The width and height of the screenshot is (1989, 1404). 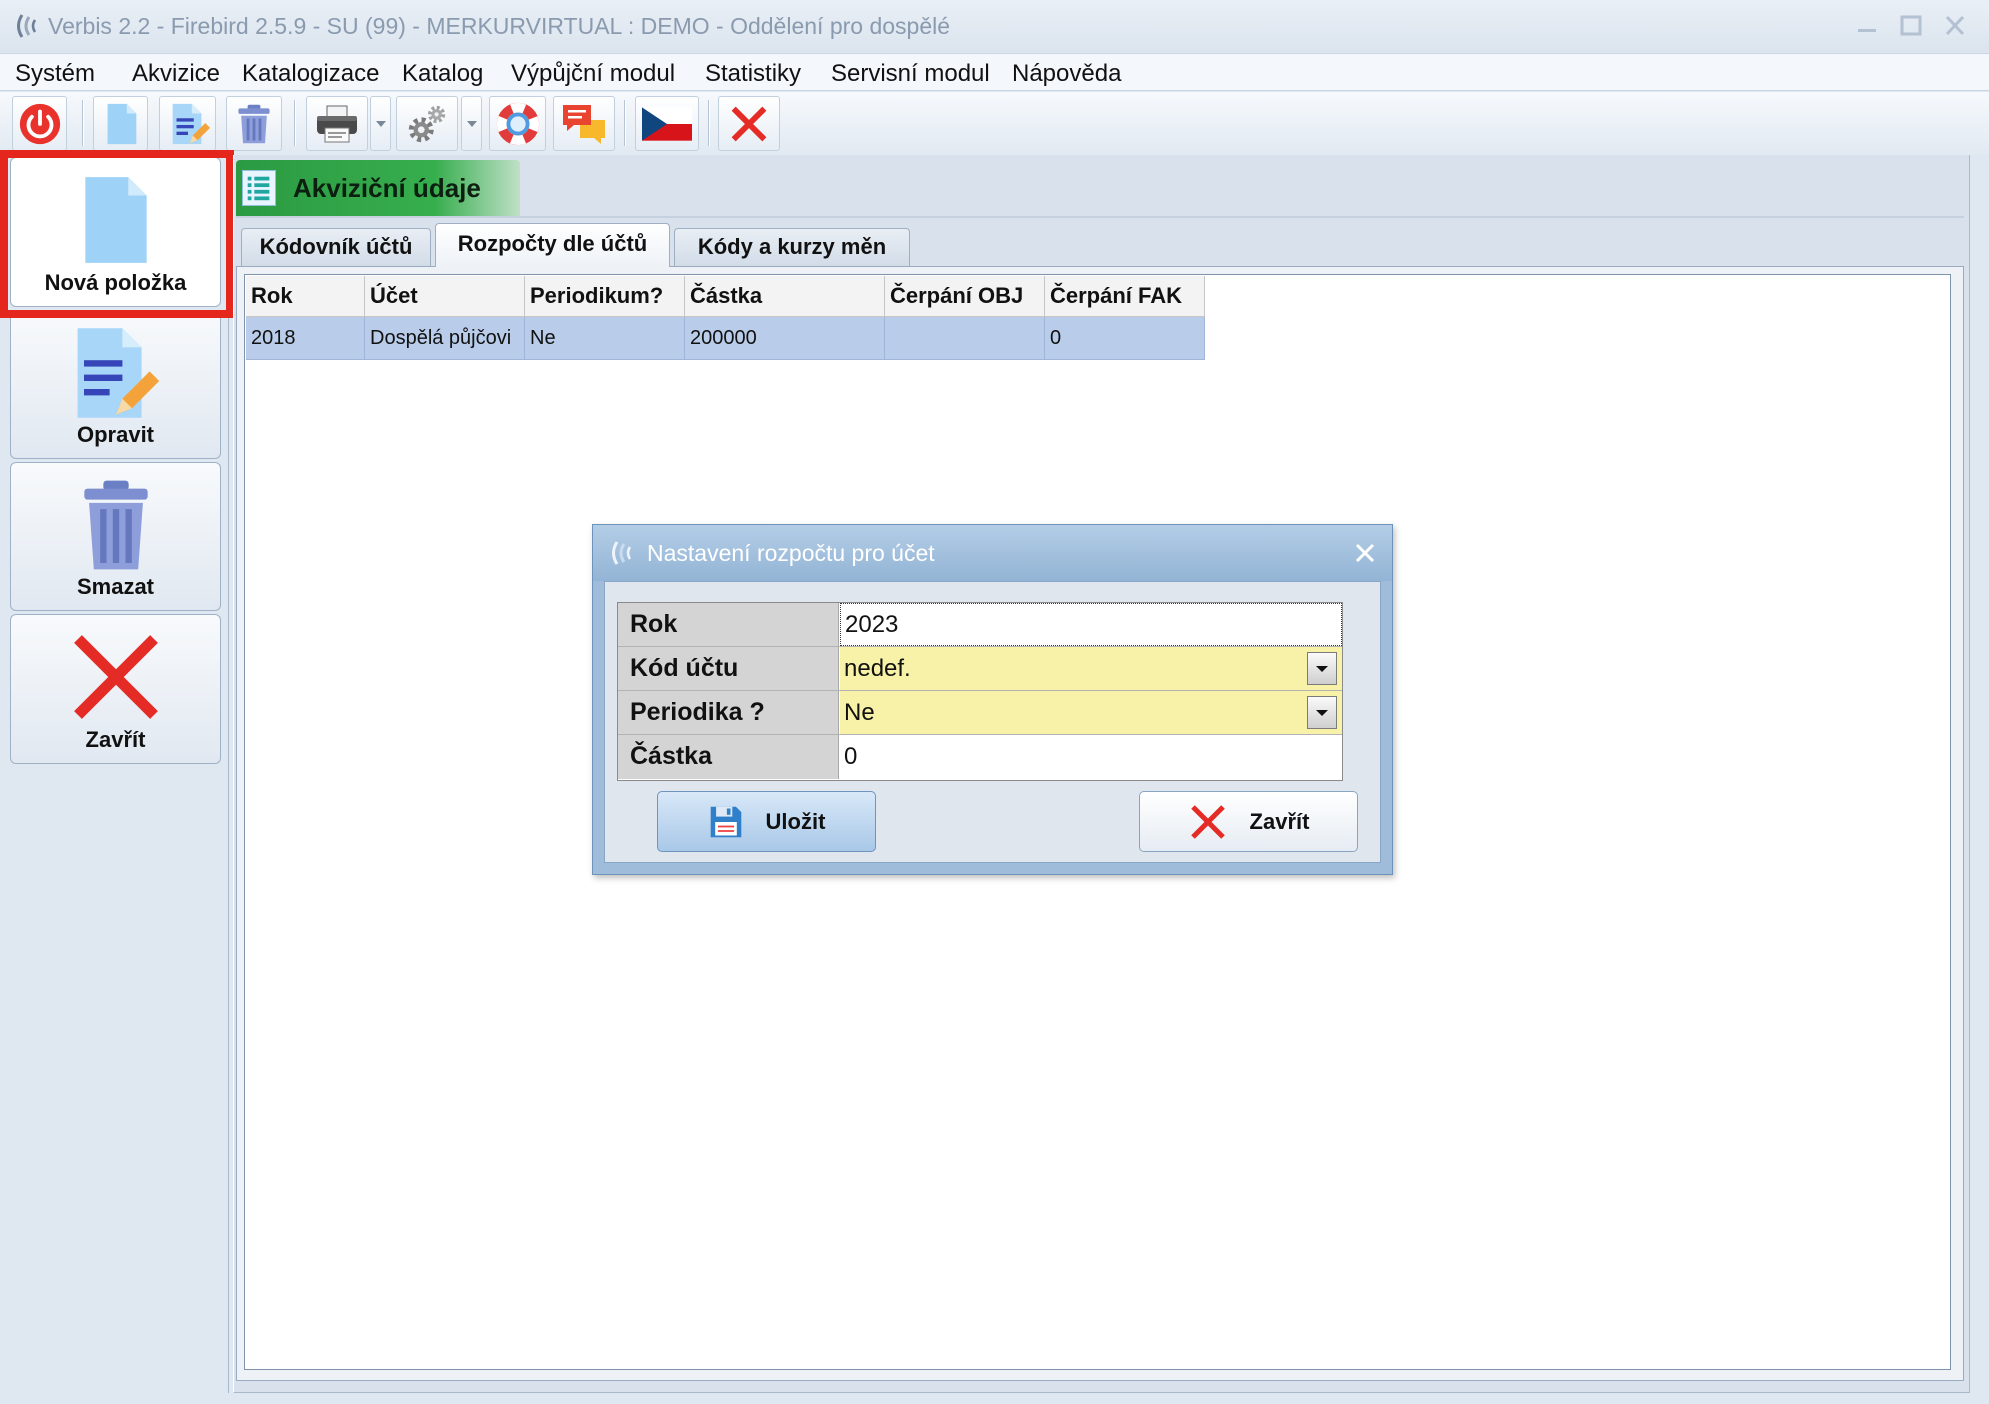 I want to click on rok-label: Rok, so click(x=728, y=624).